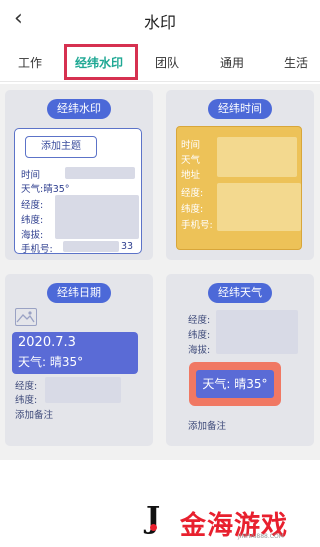 The width and height of the screenshot is (320, 547). I want to click on weather-label: 天气:晴35°, so click(45, 189).